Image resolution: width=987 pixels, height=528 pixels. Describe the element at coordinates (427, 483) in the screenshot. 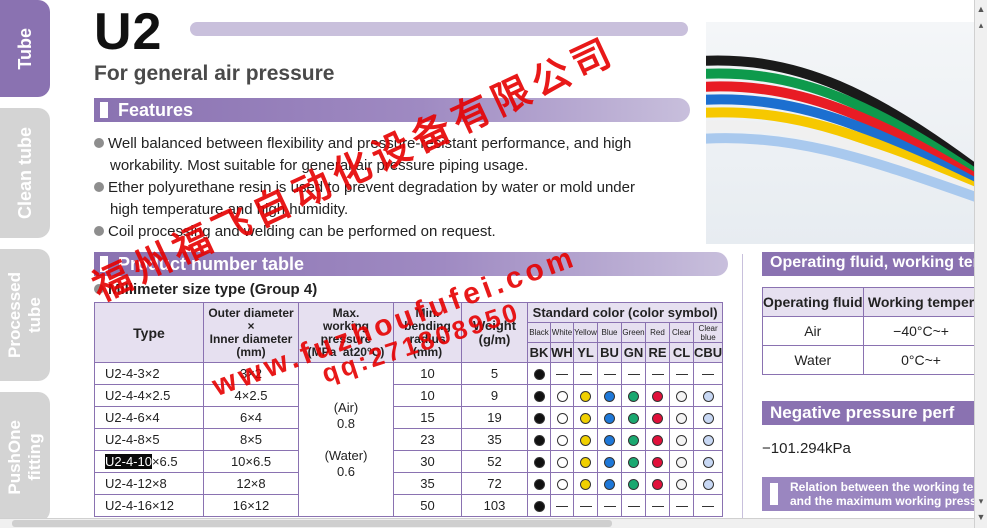

I see `radius-cell: 35` at that location.